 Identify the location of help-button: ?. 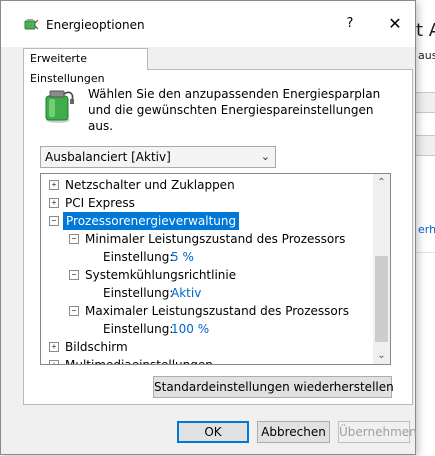
(350, 24).